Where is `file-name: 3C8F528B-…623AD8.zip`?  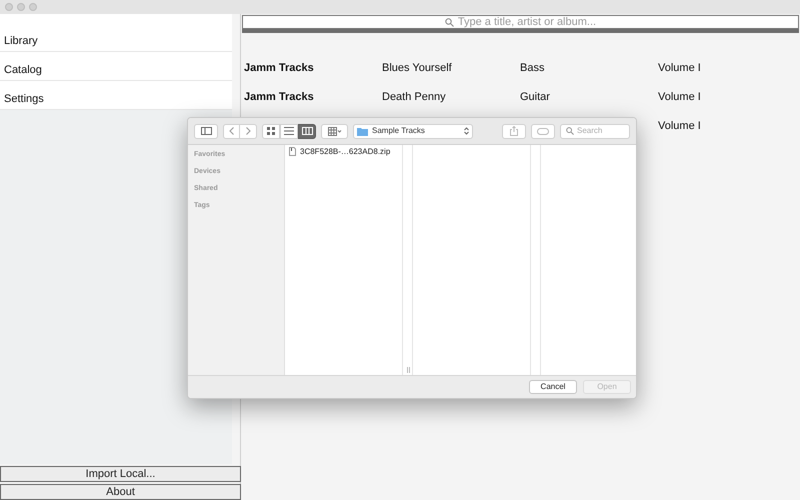 file-name: 3C8F528B-…623AD8.zip is located at coordinates (345, 152).